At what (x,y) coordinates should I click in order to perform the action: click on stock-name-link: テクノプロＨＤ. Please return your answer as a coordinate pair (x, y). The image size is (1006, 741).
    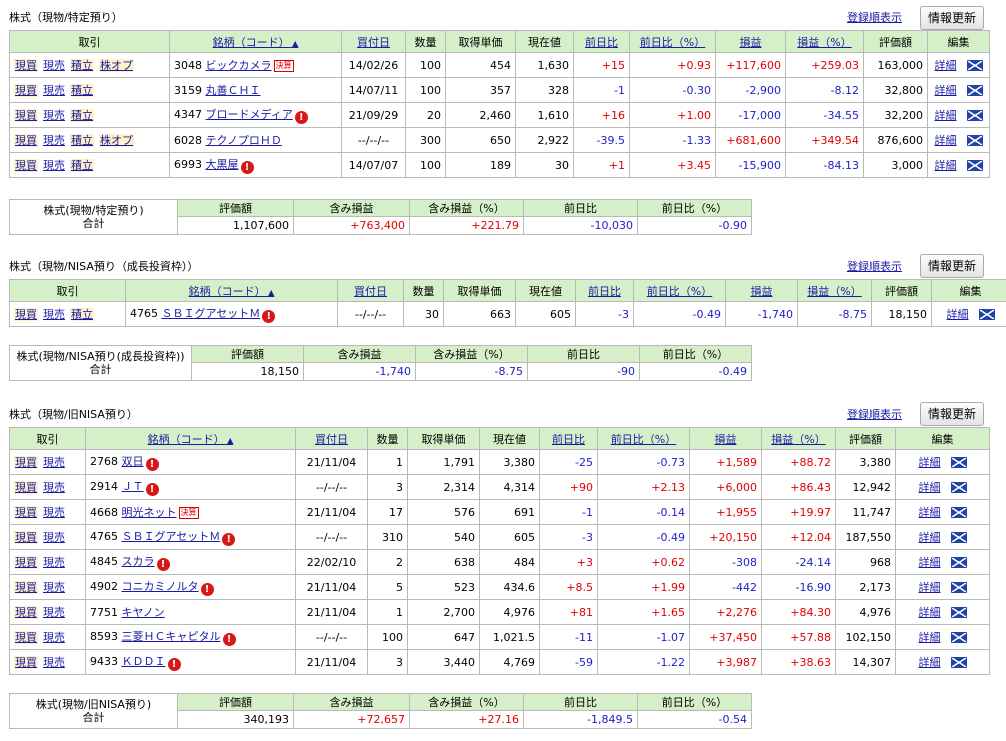
    Looking at the image, I should click on (244, 140).